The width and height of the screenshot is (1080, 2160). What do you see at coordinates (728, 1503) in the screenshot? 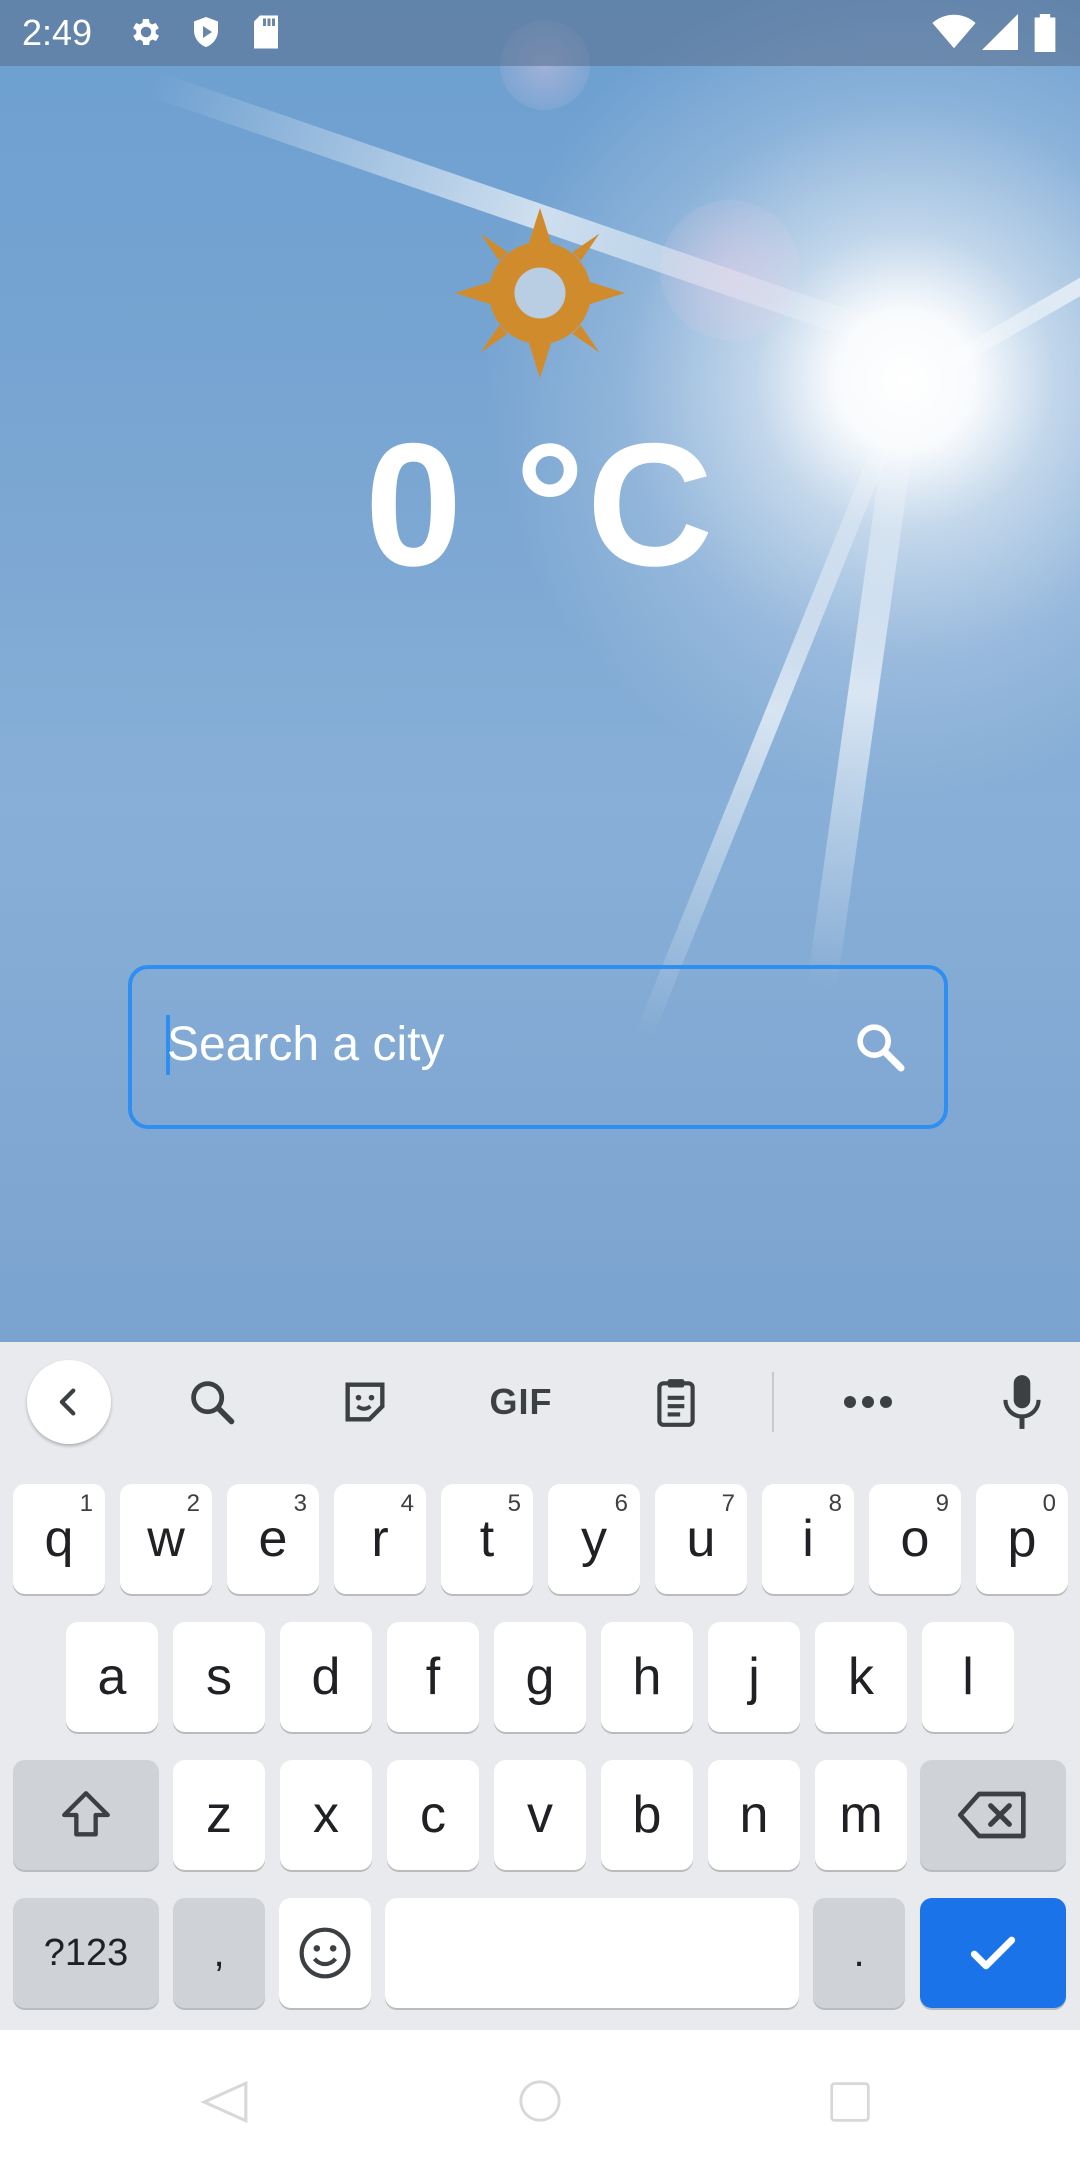
I see `key-number-hint: 7` at bounding box center [728, 1503].